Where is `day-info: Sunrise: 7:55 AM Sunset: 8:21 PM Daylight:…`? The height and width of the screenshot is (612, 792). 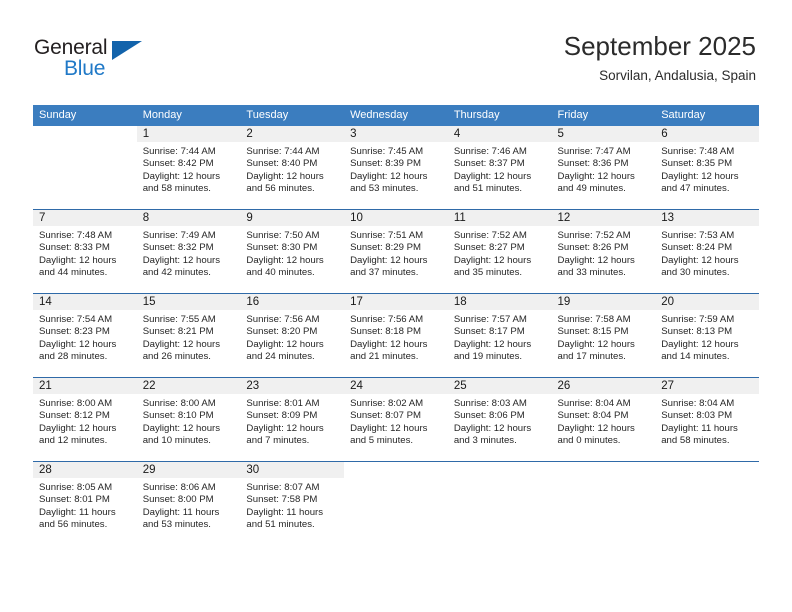
day-info: Sunrise: 7:55 AM Sunset: 8:21 PM Daylight:… is located at coordinates (189, 336).